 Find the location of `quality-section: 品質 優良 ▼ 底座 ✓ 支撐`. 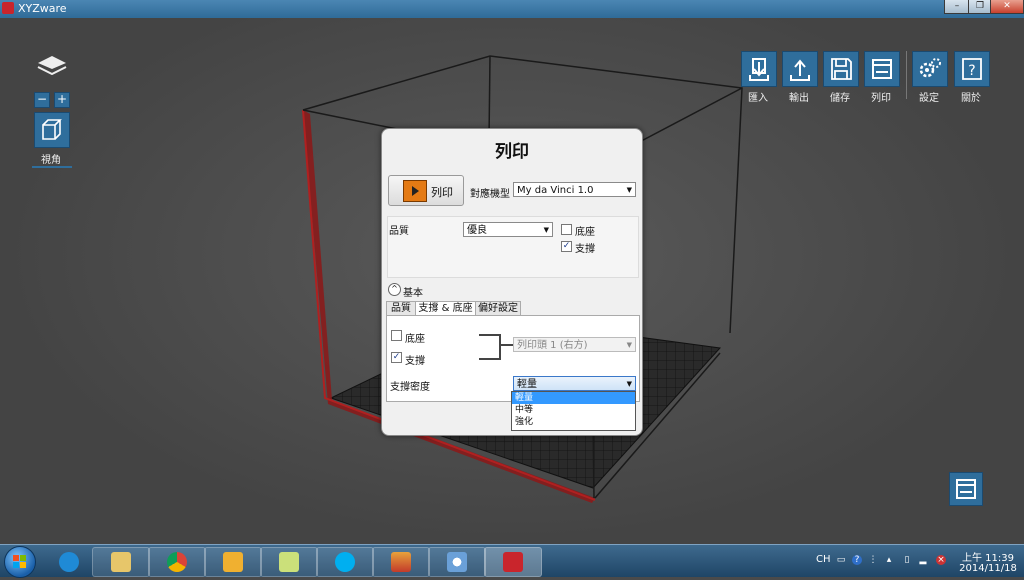

quality-section: 品質 優良 ▼ 底座 ✓ 支撐 is located at coordinates (513, 247).